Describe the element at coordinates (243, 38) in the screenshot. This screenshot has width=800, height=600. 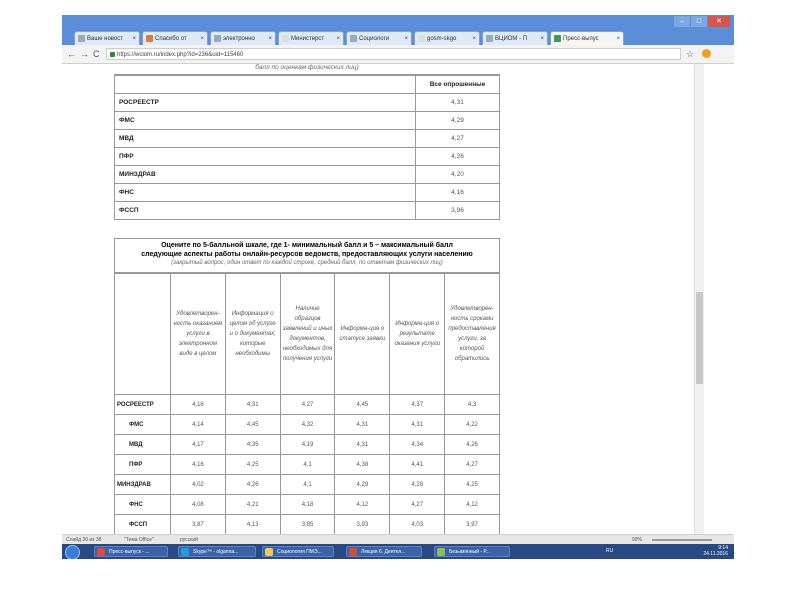
I see `tab-3: электронно ×` at that location.